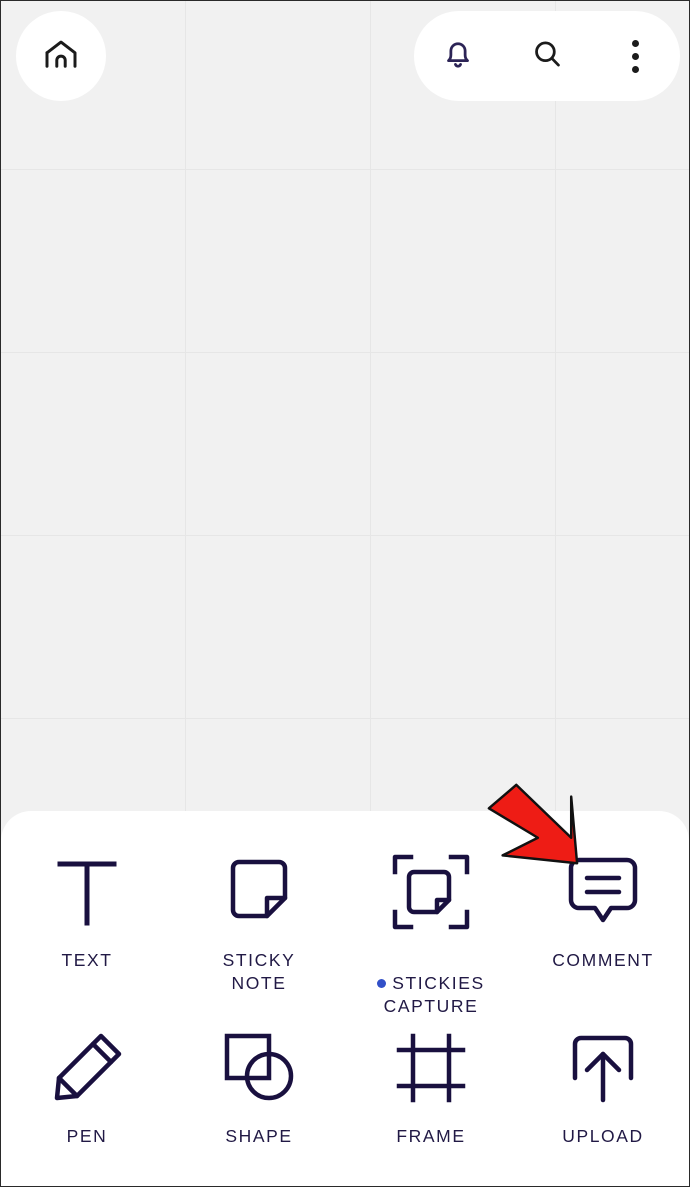 This screenshot has width=690, height=1187. Describe the element at coordinates (434, 994) in the screenshot. I see `tool-label-stickies-capture-text: STICKIES CAPTURE` at that location.